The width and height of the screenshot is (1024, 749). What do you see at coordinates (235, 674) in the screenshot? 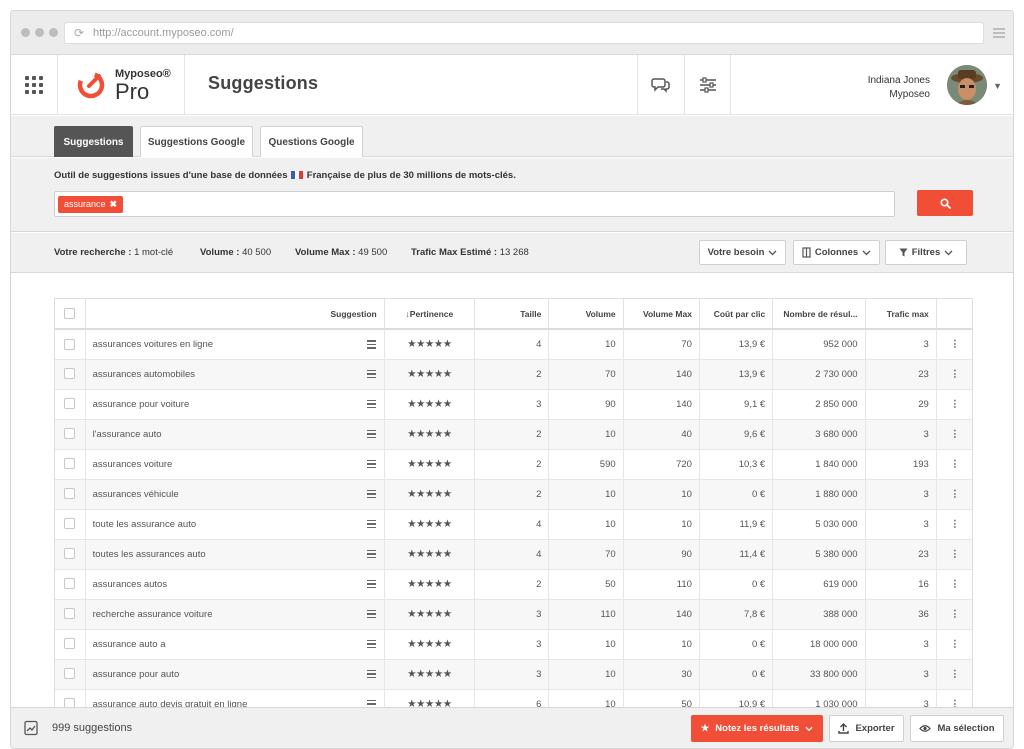
I see `suggestion-cell: assurance pour auto` at bounding box center [235, 674].